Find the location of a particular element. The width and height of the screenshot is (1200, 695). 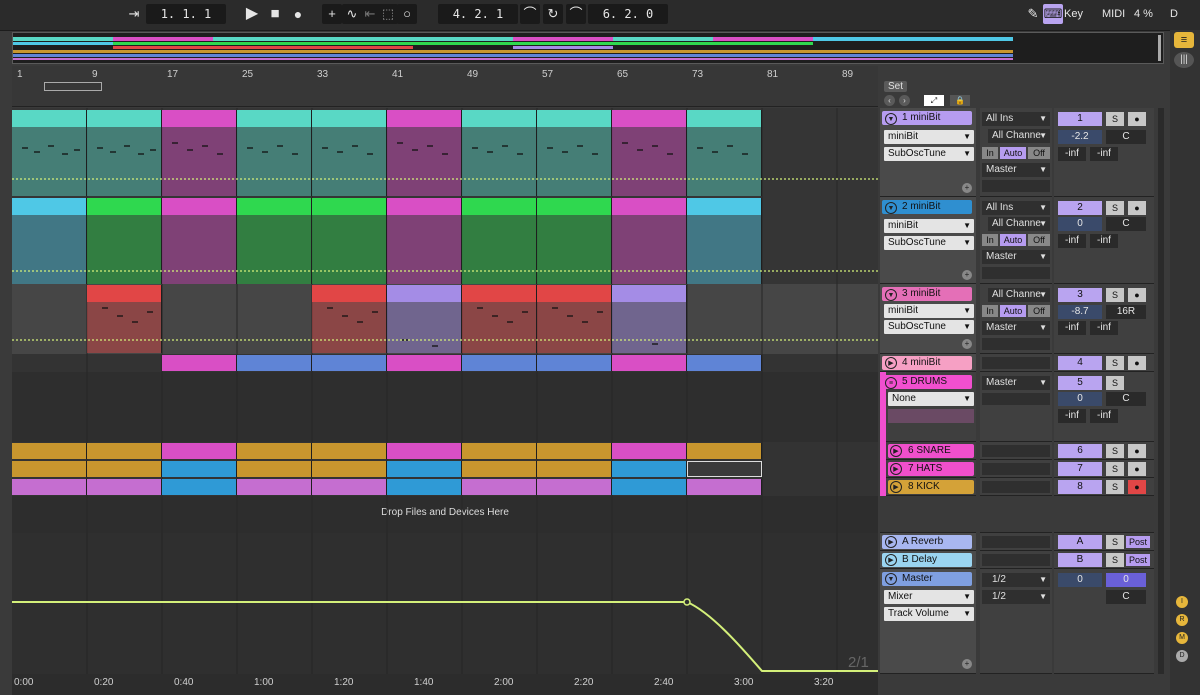

device-chooser: Mixer ▼ is located at coordinates (929, 597).